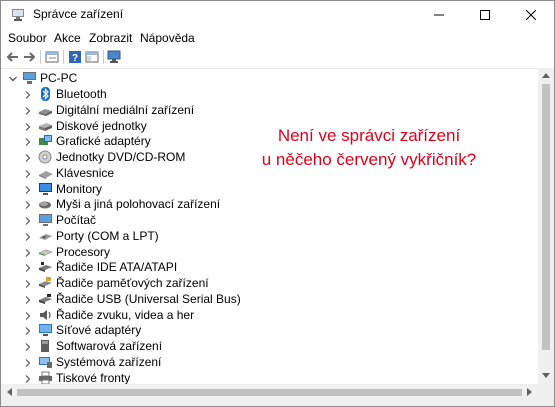  I want to click on maximize-button, so click(485, 15).